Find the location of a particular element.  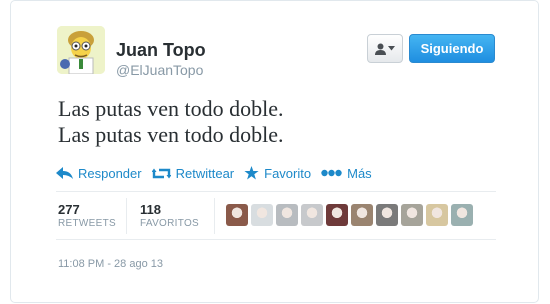

favorites-label: FAVORITOS is located at coordinates (170, 223).